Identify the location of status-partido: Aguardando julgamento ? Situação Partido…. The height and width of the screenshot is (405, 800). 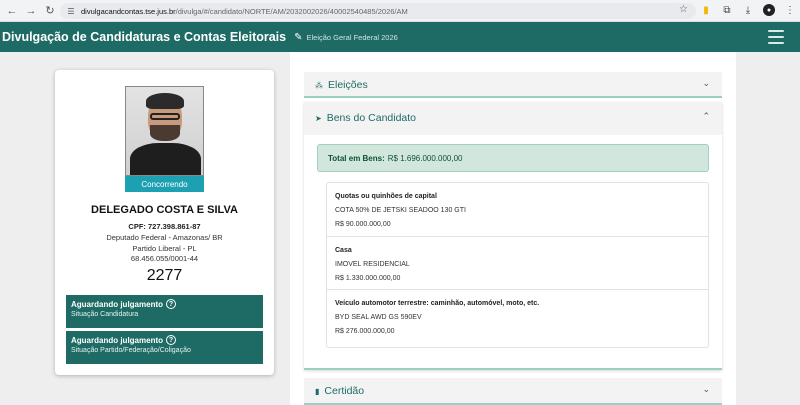
(164, 347).